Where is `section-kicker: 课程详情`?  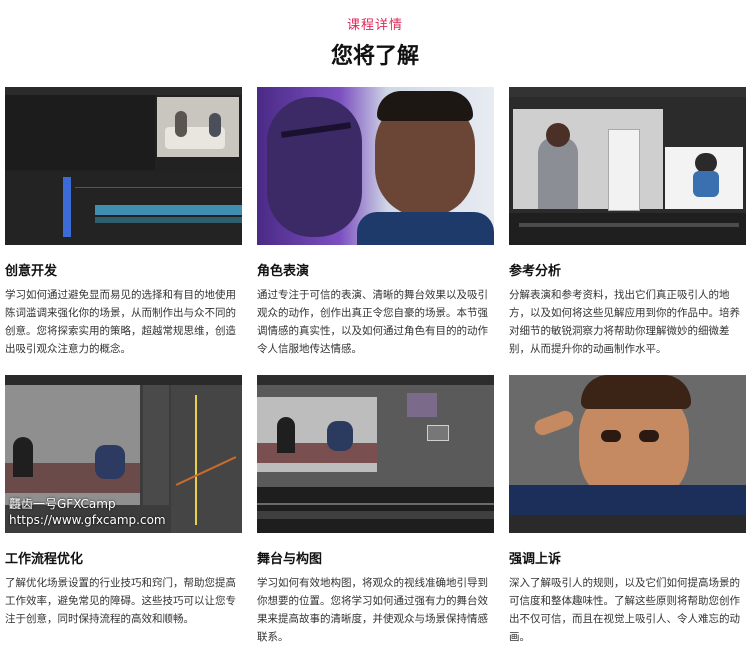
section-kicker: 课程详情 is located at coordinates (374, 25).